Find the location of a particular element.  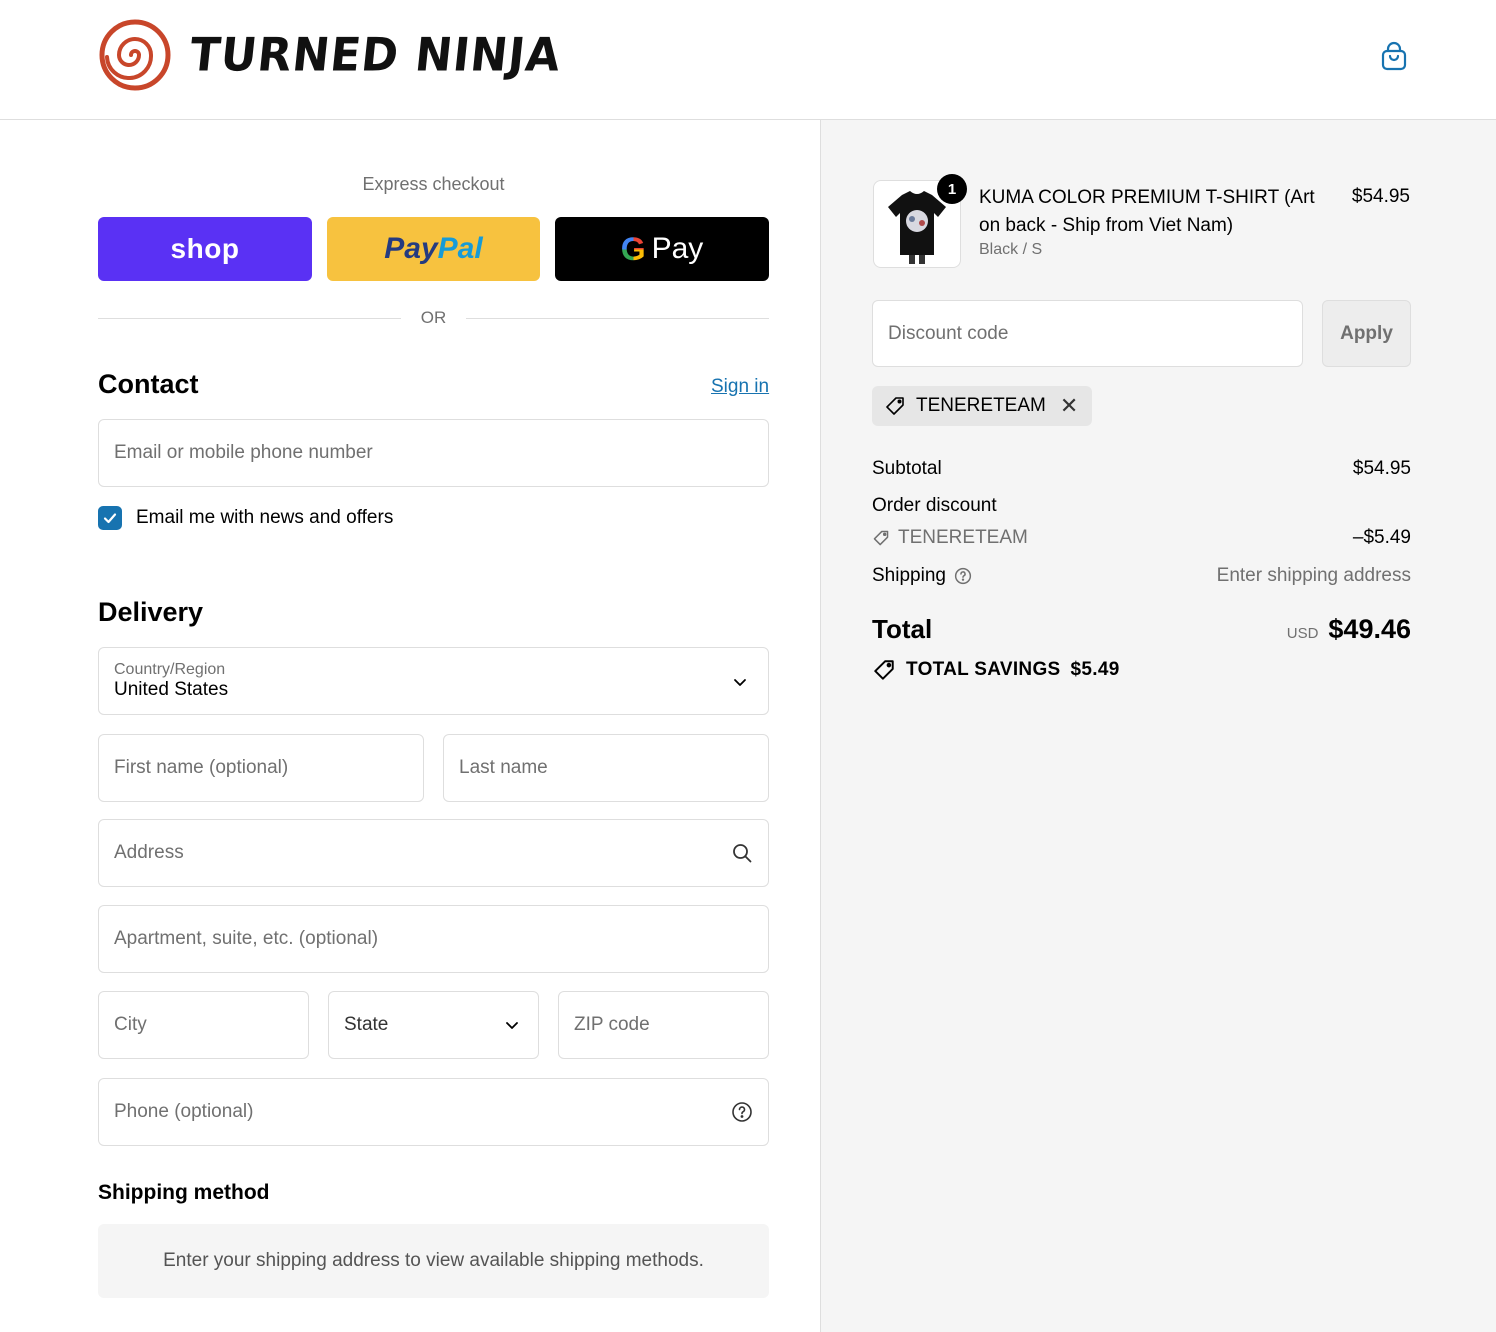

paypal-button: Pay Pal is located at coordinates (433, 249).